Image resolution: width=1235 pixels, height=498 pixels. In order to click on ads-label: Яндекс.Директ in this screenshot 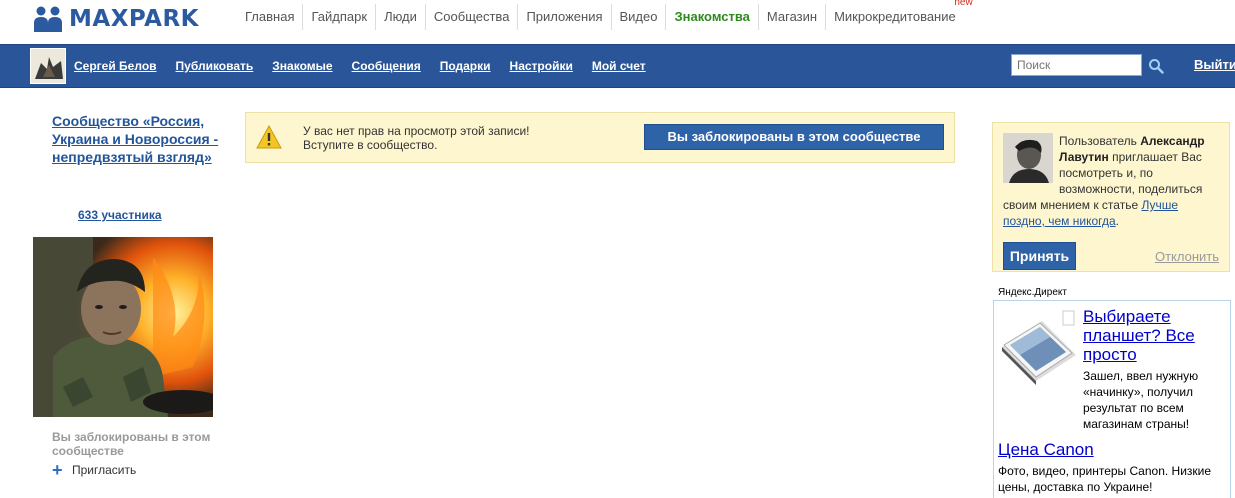, I will do `click(1032, 292)`.